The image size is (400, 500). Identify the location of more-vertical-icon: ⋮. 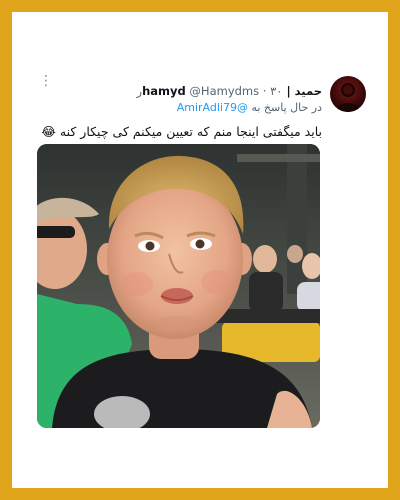
(46, 81).